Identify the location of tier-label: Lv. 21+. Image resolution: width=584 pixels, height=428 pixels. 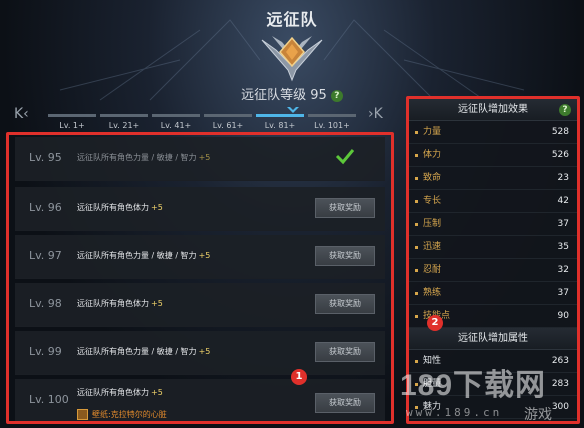
(124, 125).